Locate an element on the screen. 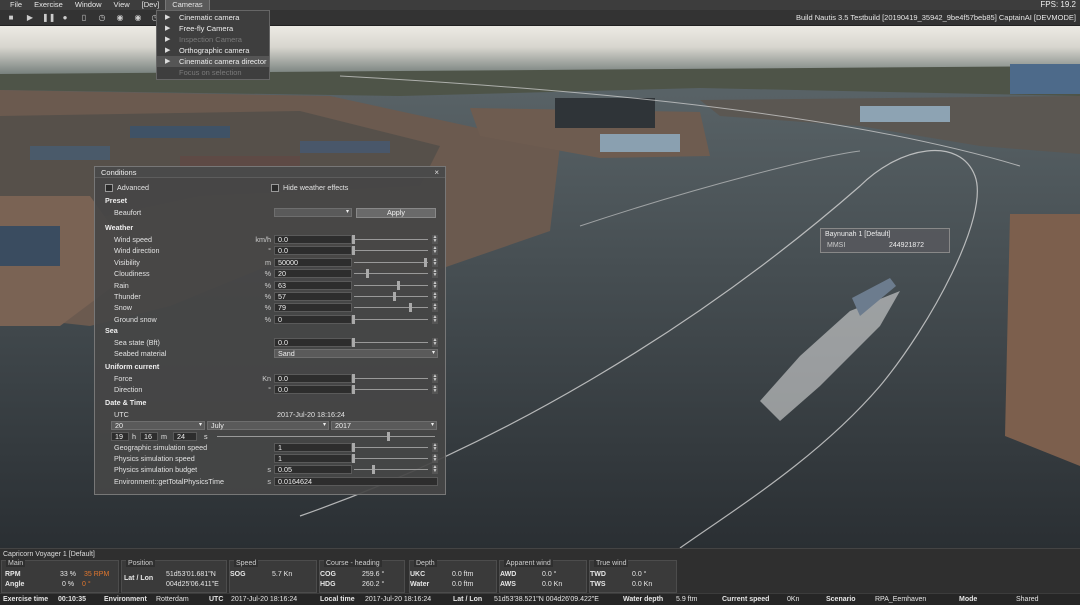  menu-item-cinematic-camera: ▶ Cinematic camera is located at coordinates (213, 17).